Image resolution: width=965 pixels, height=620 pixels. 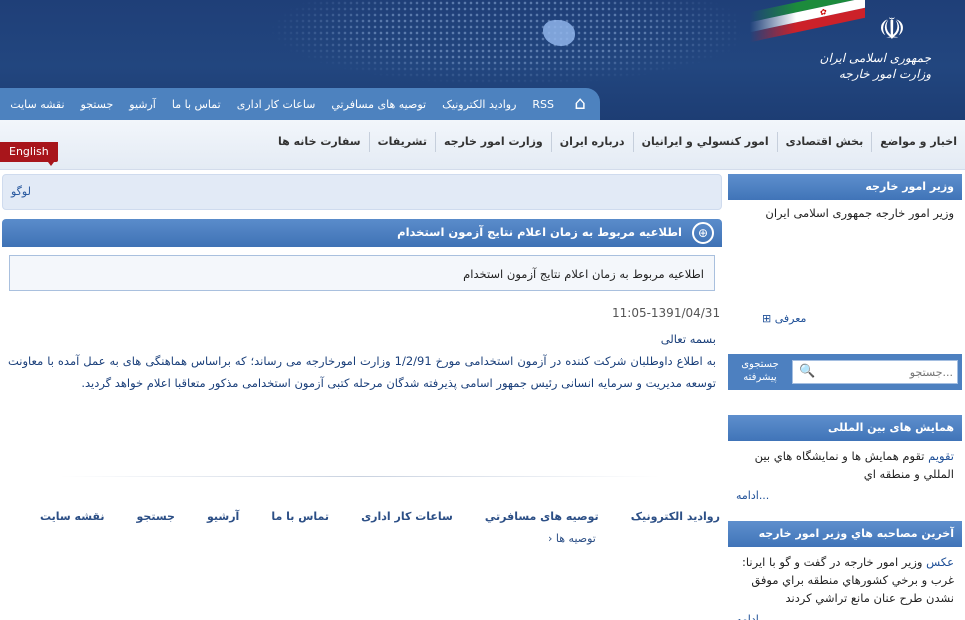 What do you see at coordinates (72, 516) in the screenshot?
I see `footer-item-sitemap: نقشه سایت` at bounding box center [72, 516].